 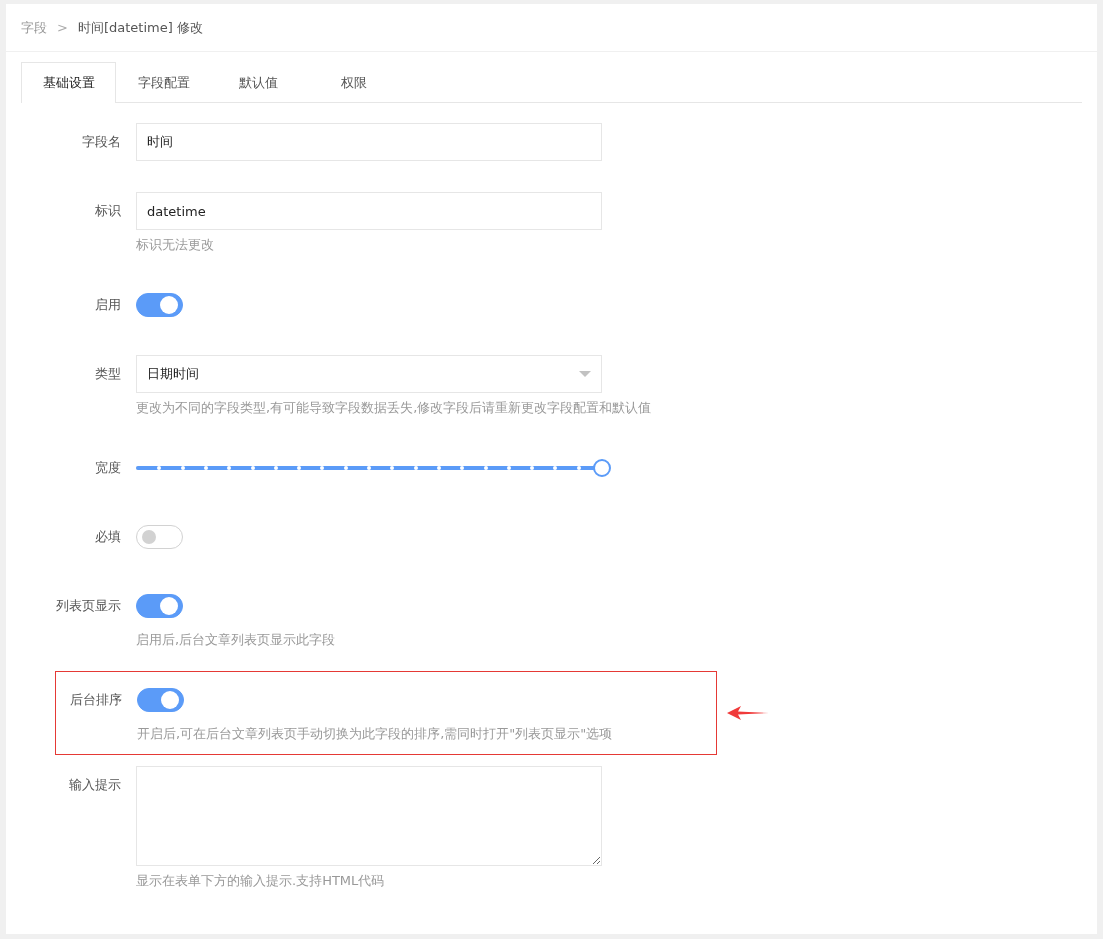 What do you see at coordinates (394, 408) in the screenshot?
I see `hint-text: 更改为不同的字段类型,有可能导致字段数据丢失,修改字段后请重新更改字段配置和默认值` at bounding box center [394, 408].